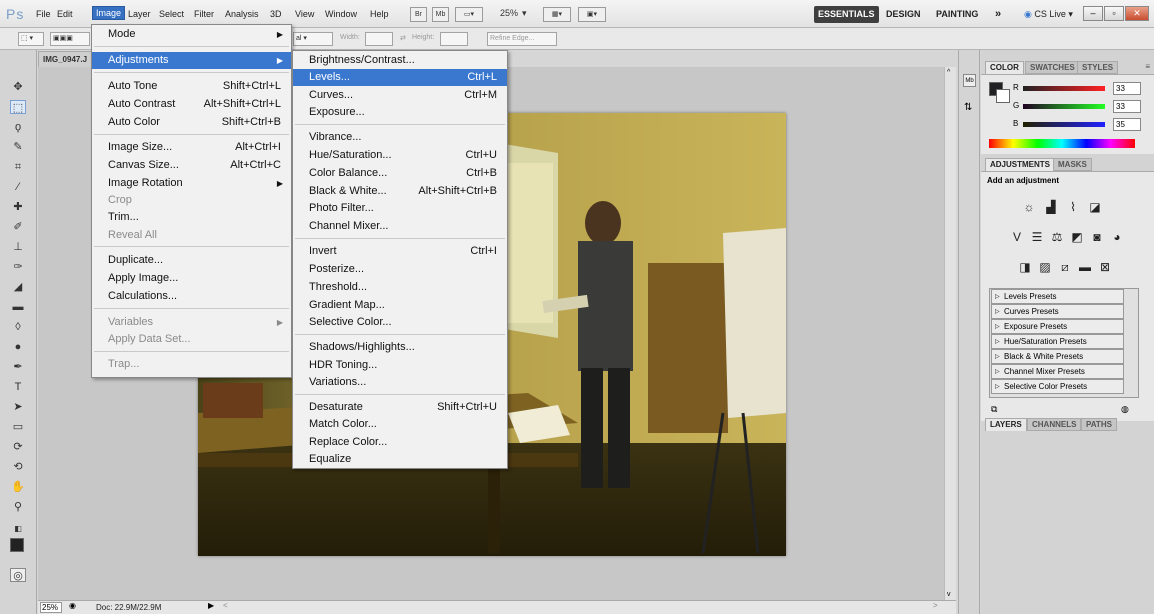  What do you see at coordinates (1029, 207) in the screenshot?
I see `brightness-contrast-icon: ☼` at bounding box center [1029, 207].